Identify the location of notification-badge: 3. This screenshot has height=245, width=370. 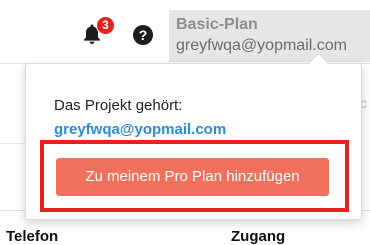
(105, 25).